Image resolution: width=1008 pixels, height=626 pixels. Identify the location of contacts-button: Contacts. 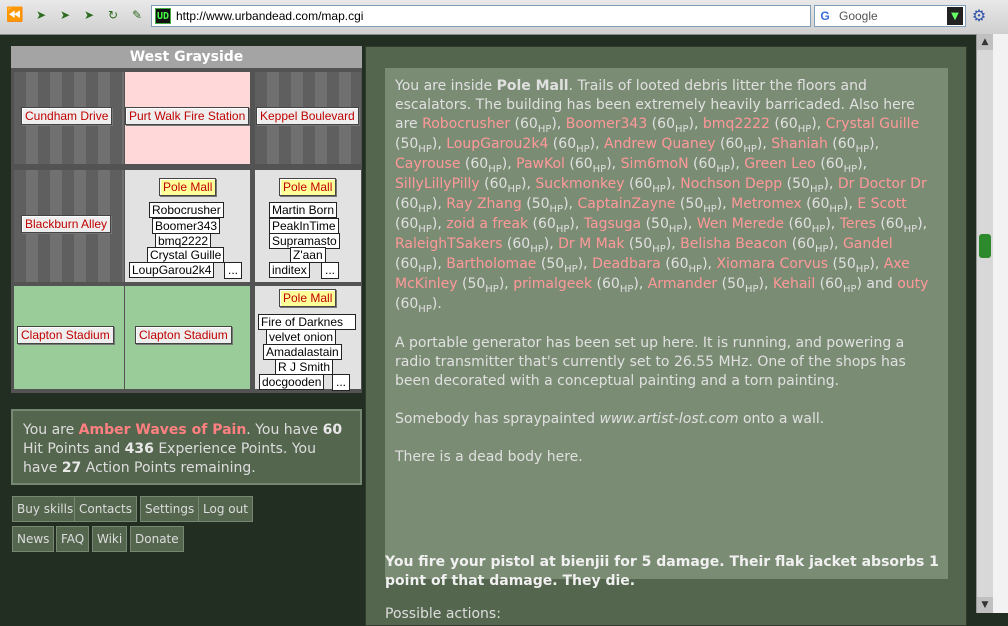
(105, 509).